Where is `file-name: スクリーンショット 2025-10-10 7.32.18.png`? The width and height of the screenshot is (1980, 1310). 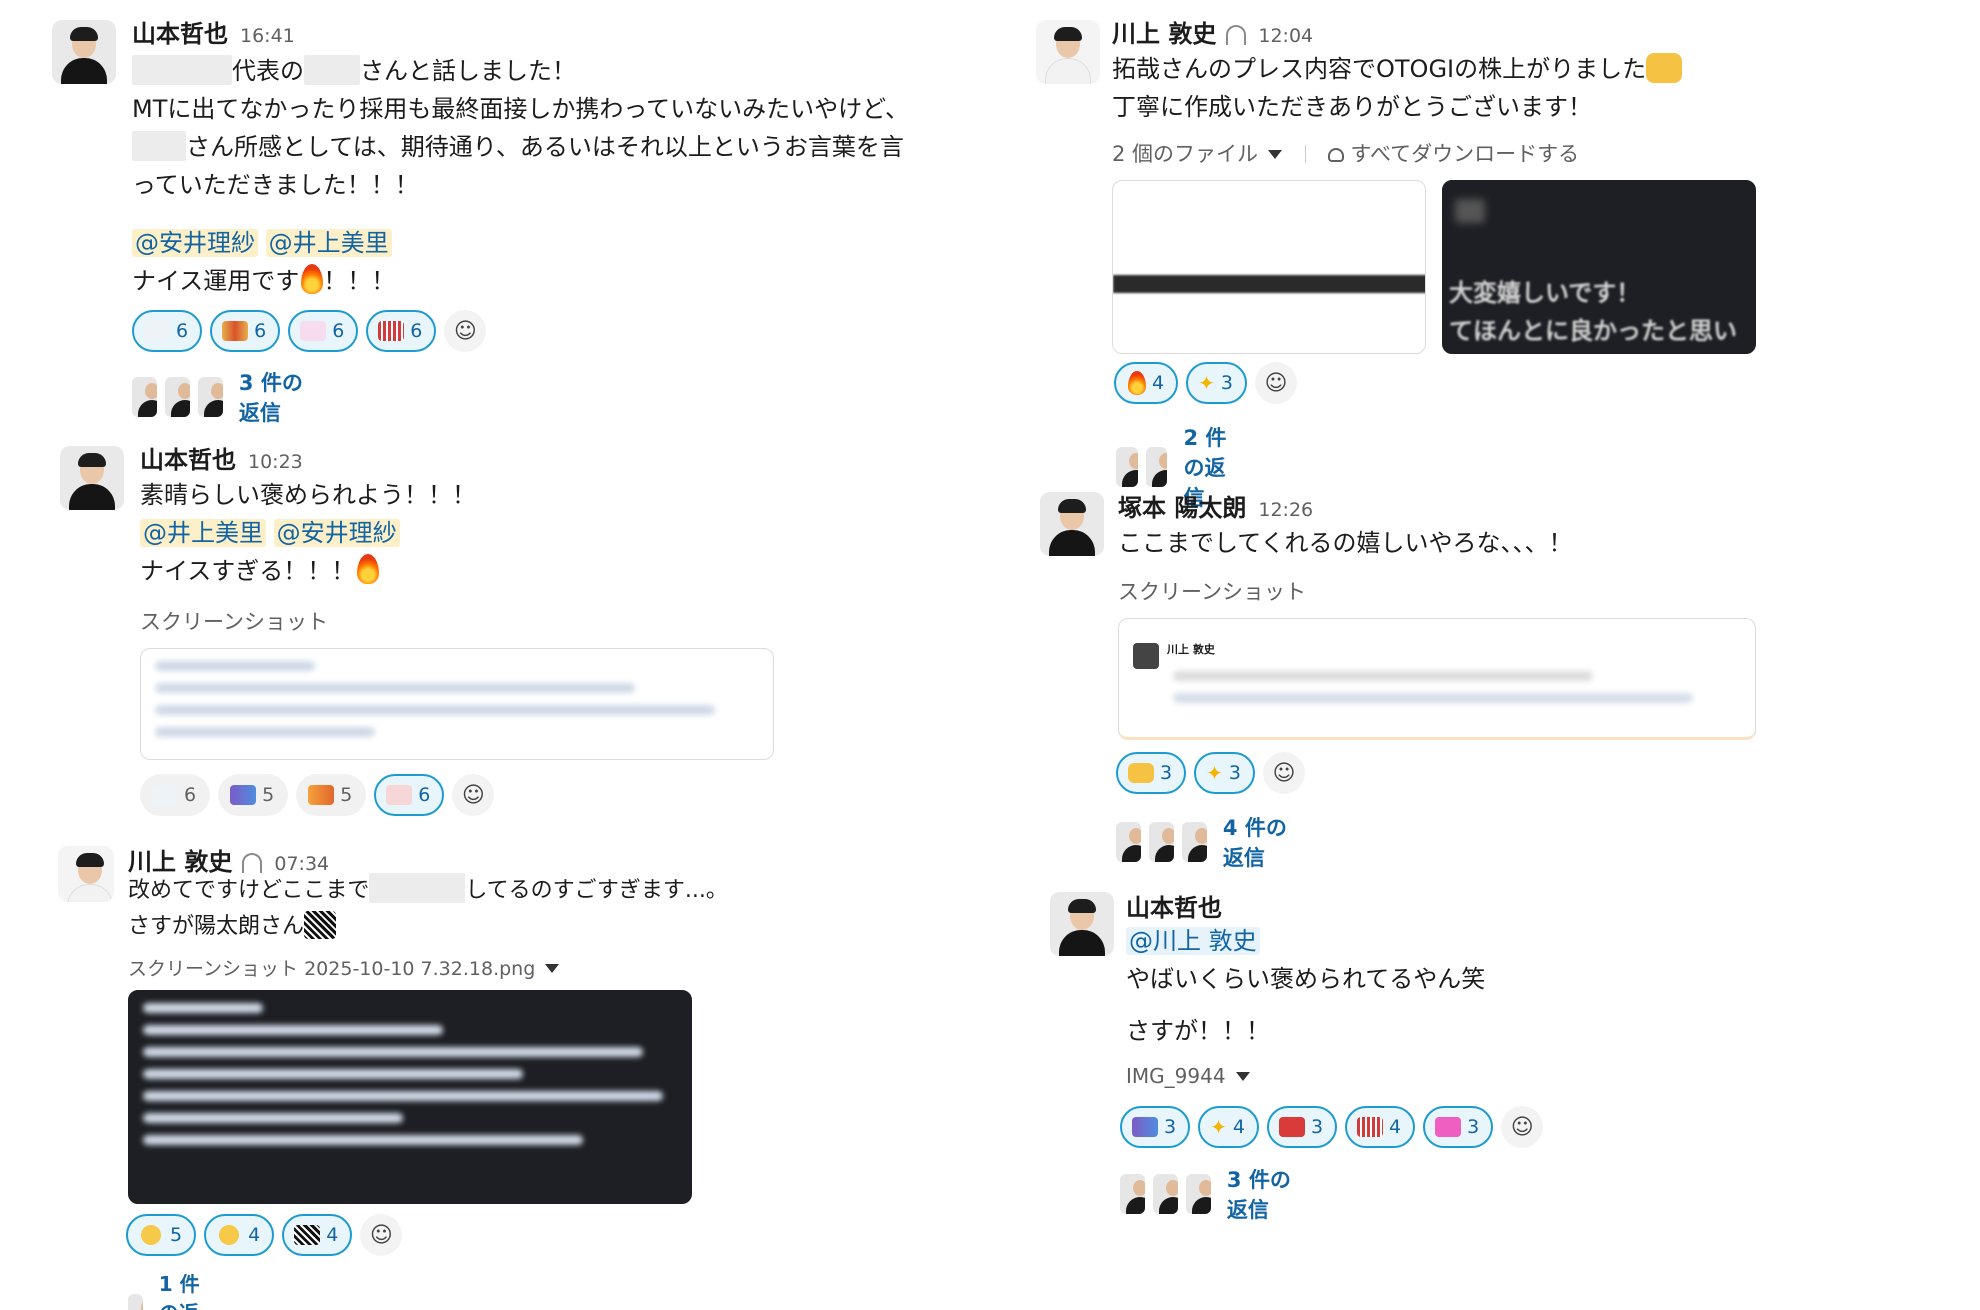
file-name: スクリーンショット 2025-10-10 7.32.18.png is located at coordinates (343, 967).